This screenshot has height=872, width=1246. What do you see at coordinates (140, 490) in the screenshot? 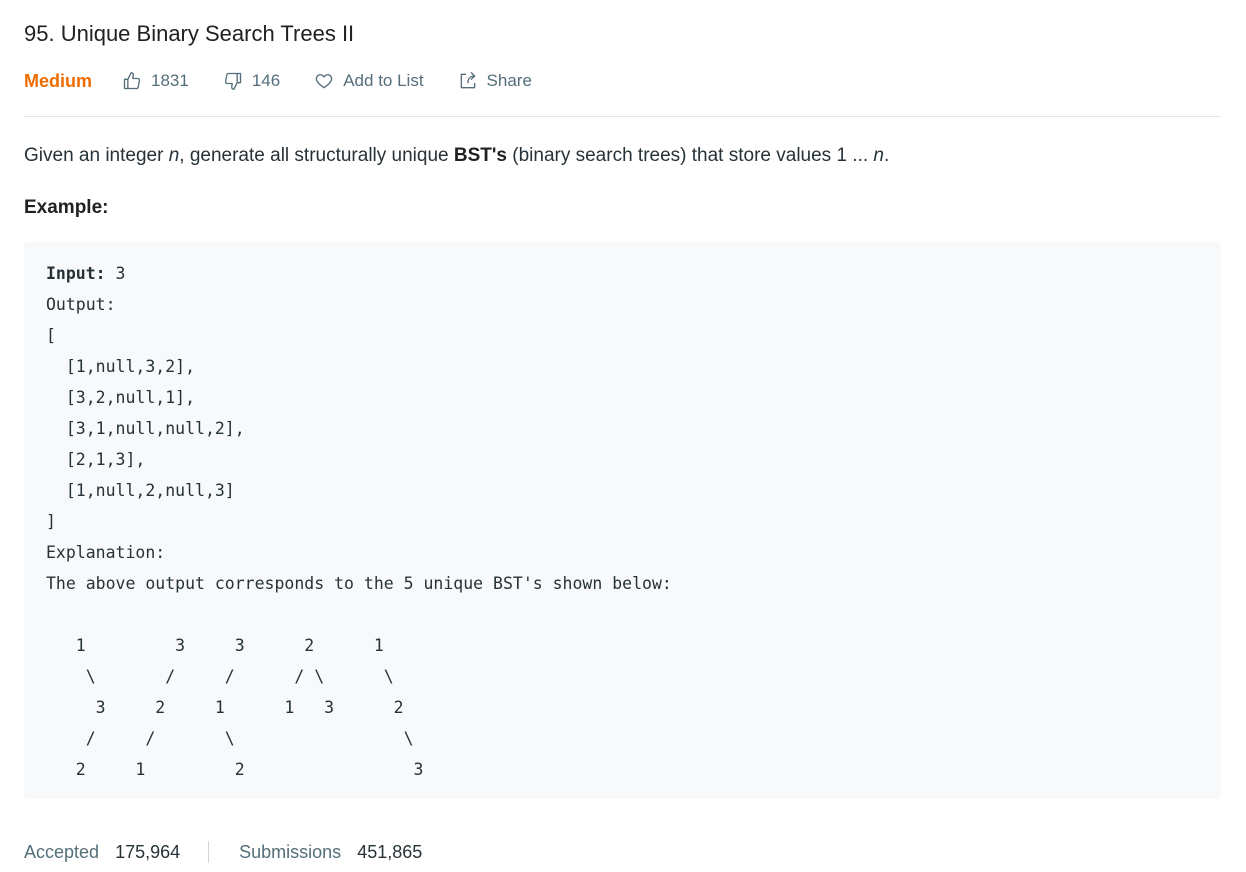
I see `output-line: [1,null,2,null,3]` at bounding box center [140, 490].